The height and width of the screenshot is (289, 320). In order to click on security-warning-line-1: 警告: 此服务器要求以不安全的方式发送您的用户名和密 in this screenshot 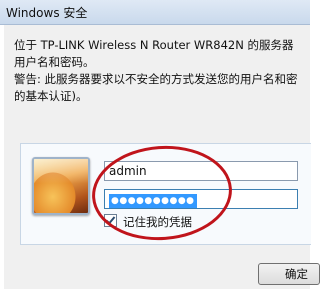, I will do `click(156, 79)`.